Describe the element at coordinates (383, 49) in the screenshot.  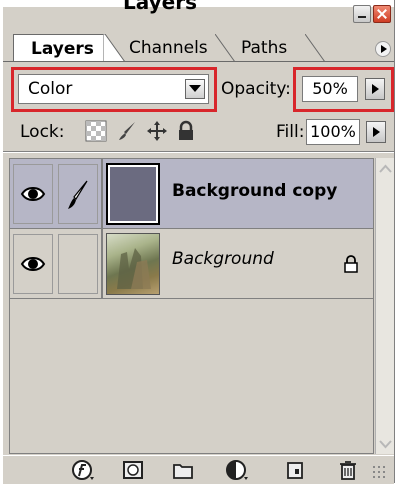
I see `panel-menu-icon` at that location.